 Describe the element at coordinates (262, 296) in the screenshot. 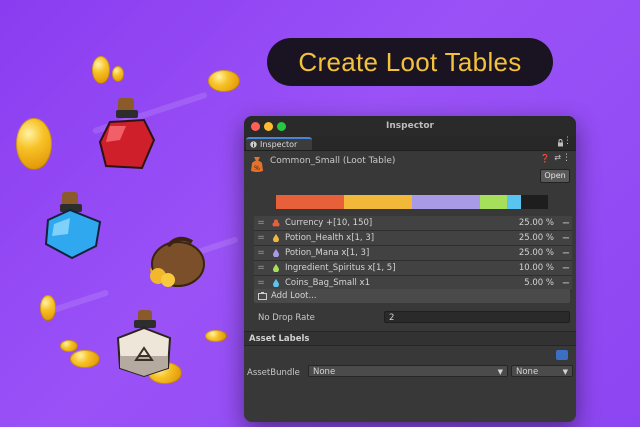

I see `add-loot-icon` at that location.